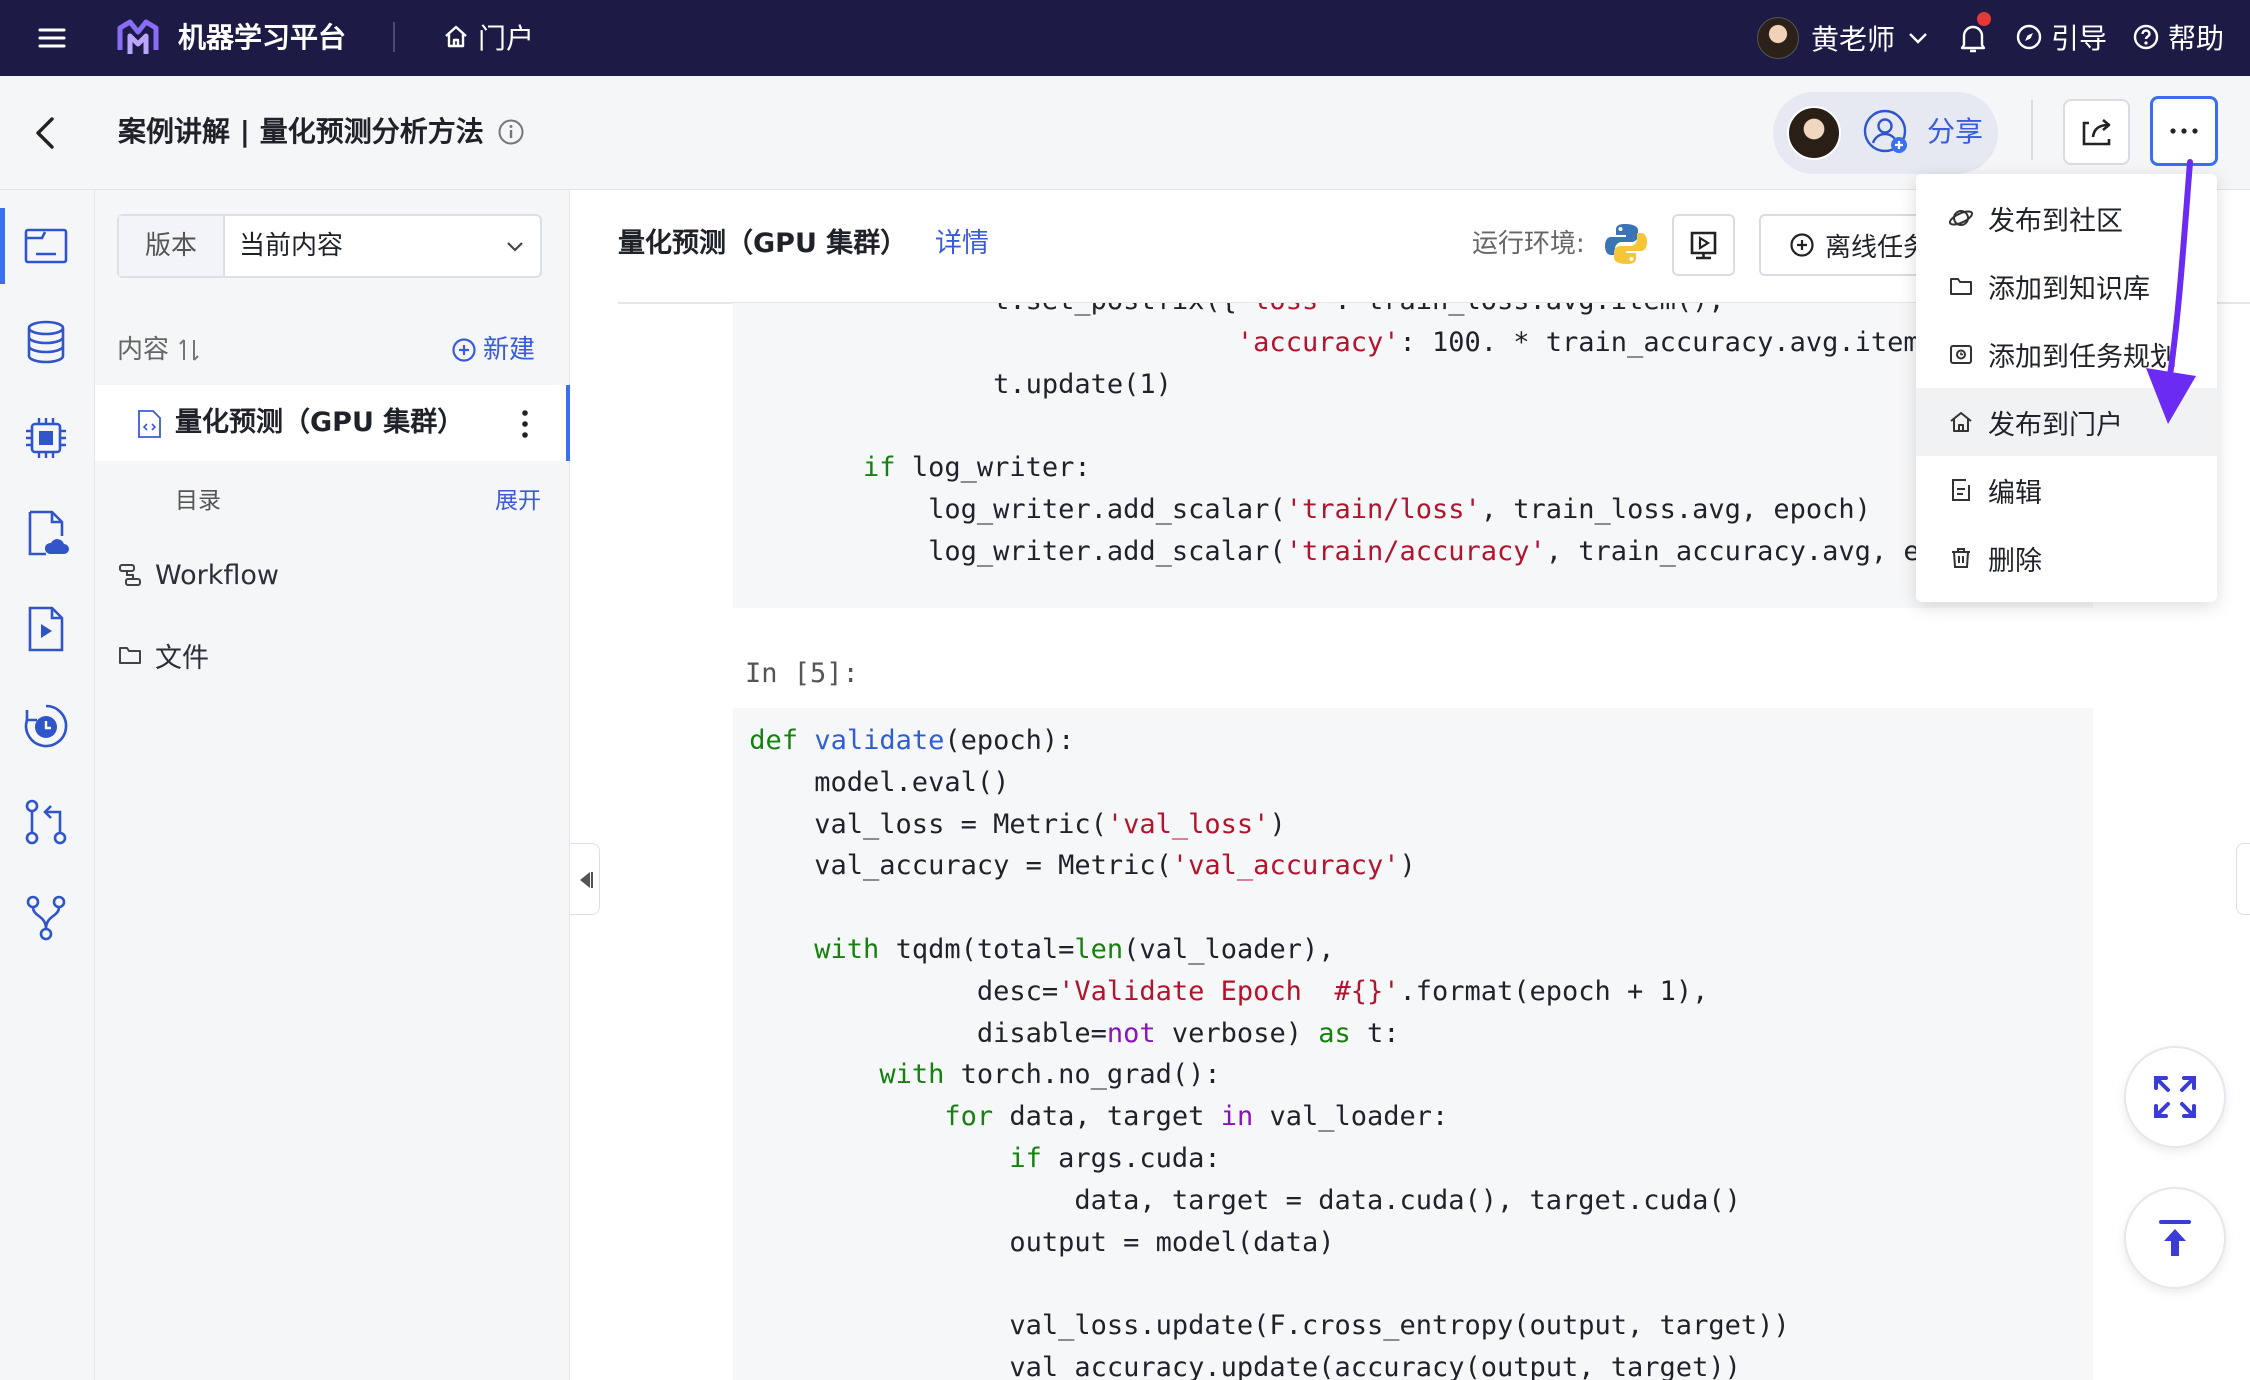 This screenshot has width=2250, height=1380. I want to click on share-button: 分享, so click(1955, 132).